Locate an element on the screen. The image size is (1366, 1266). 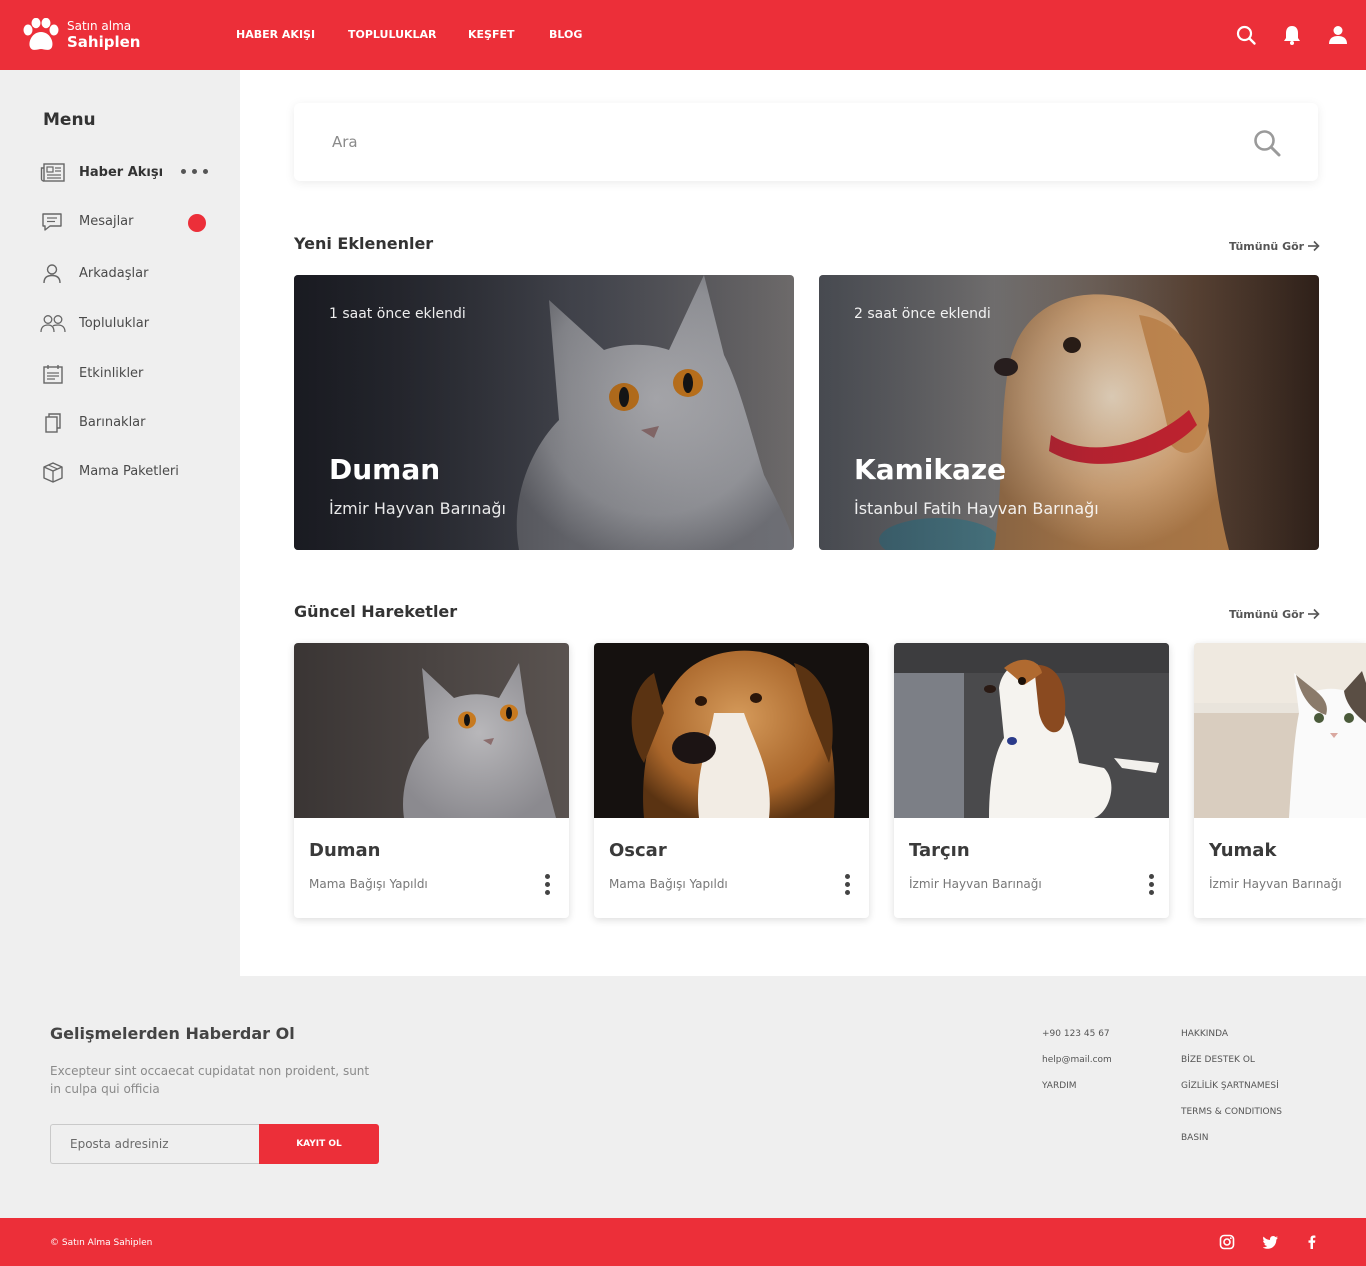
sidebar-item-topluluklar: Topluluklar is located at coordinates (130, 324).